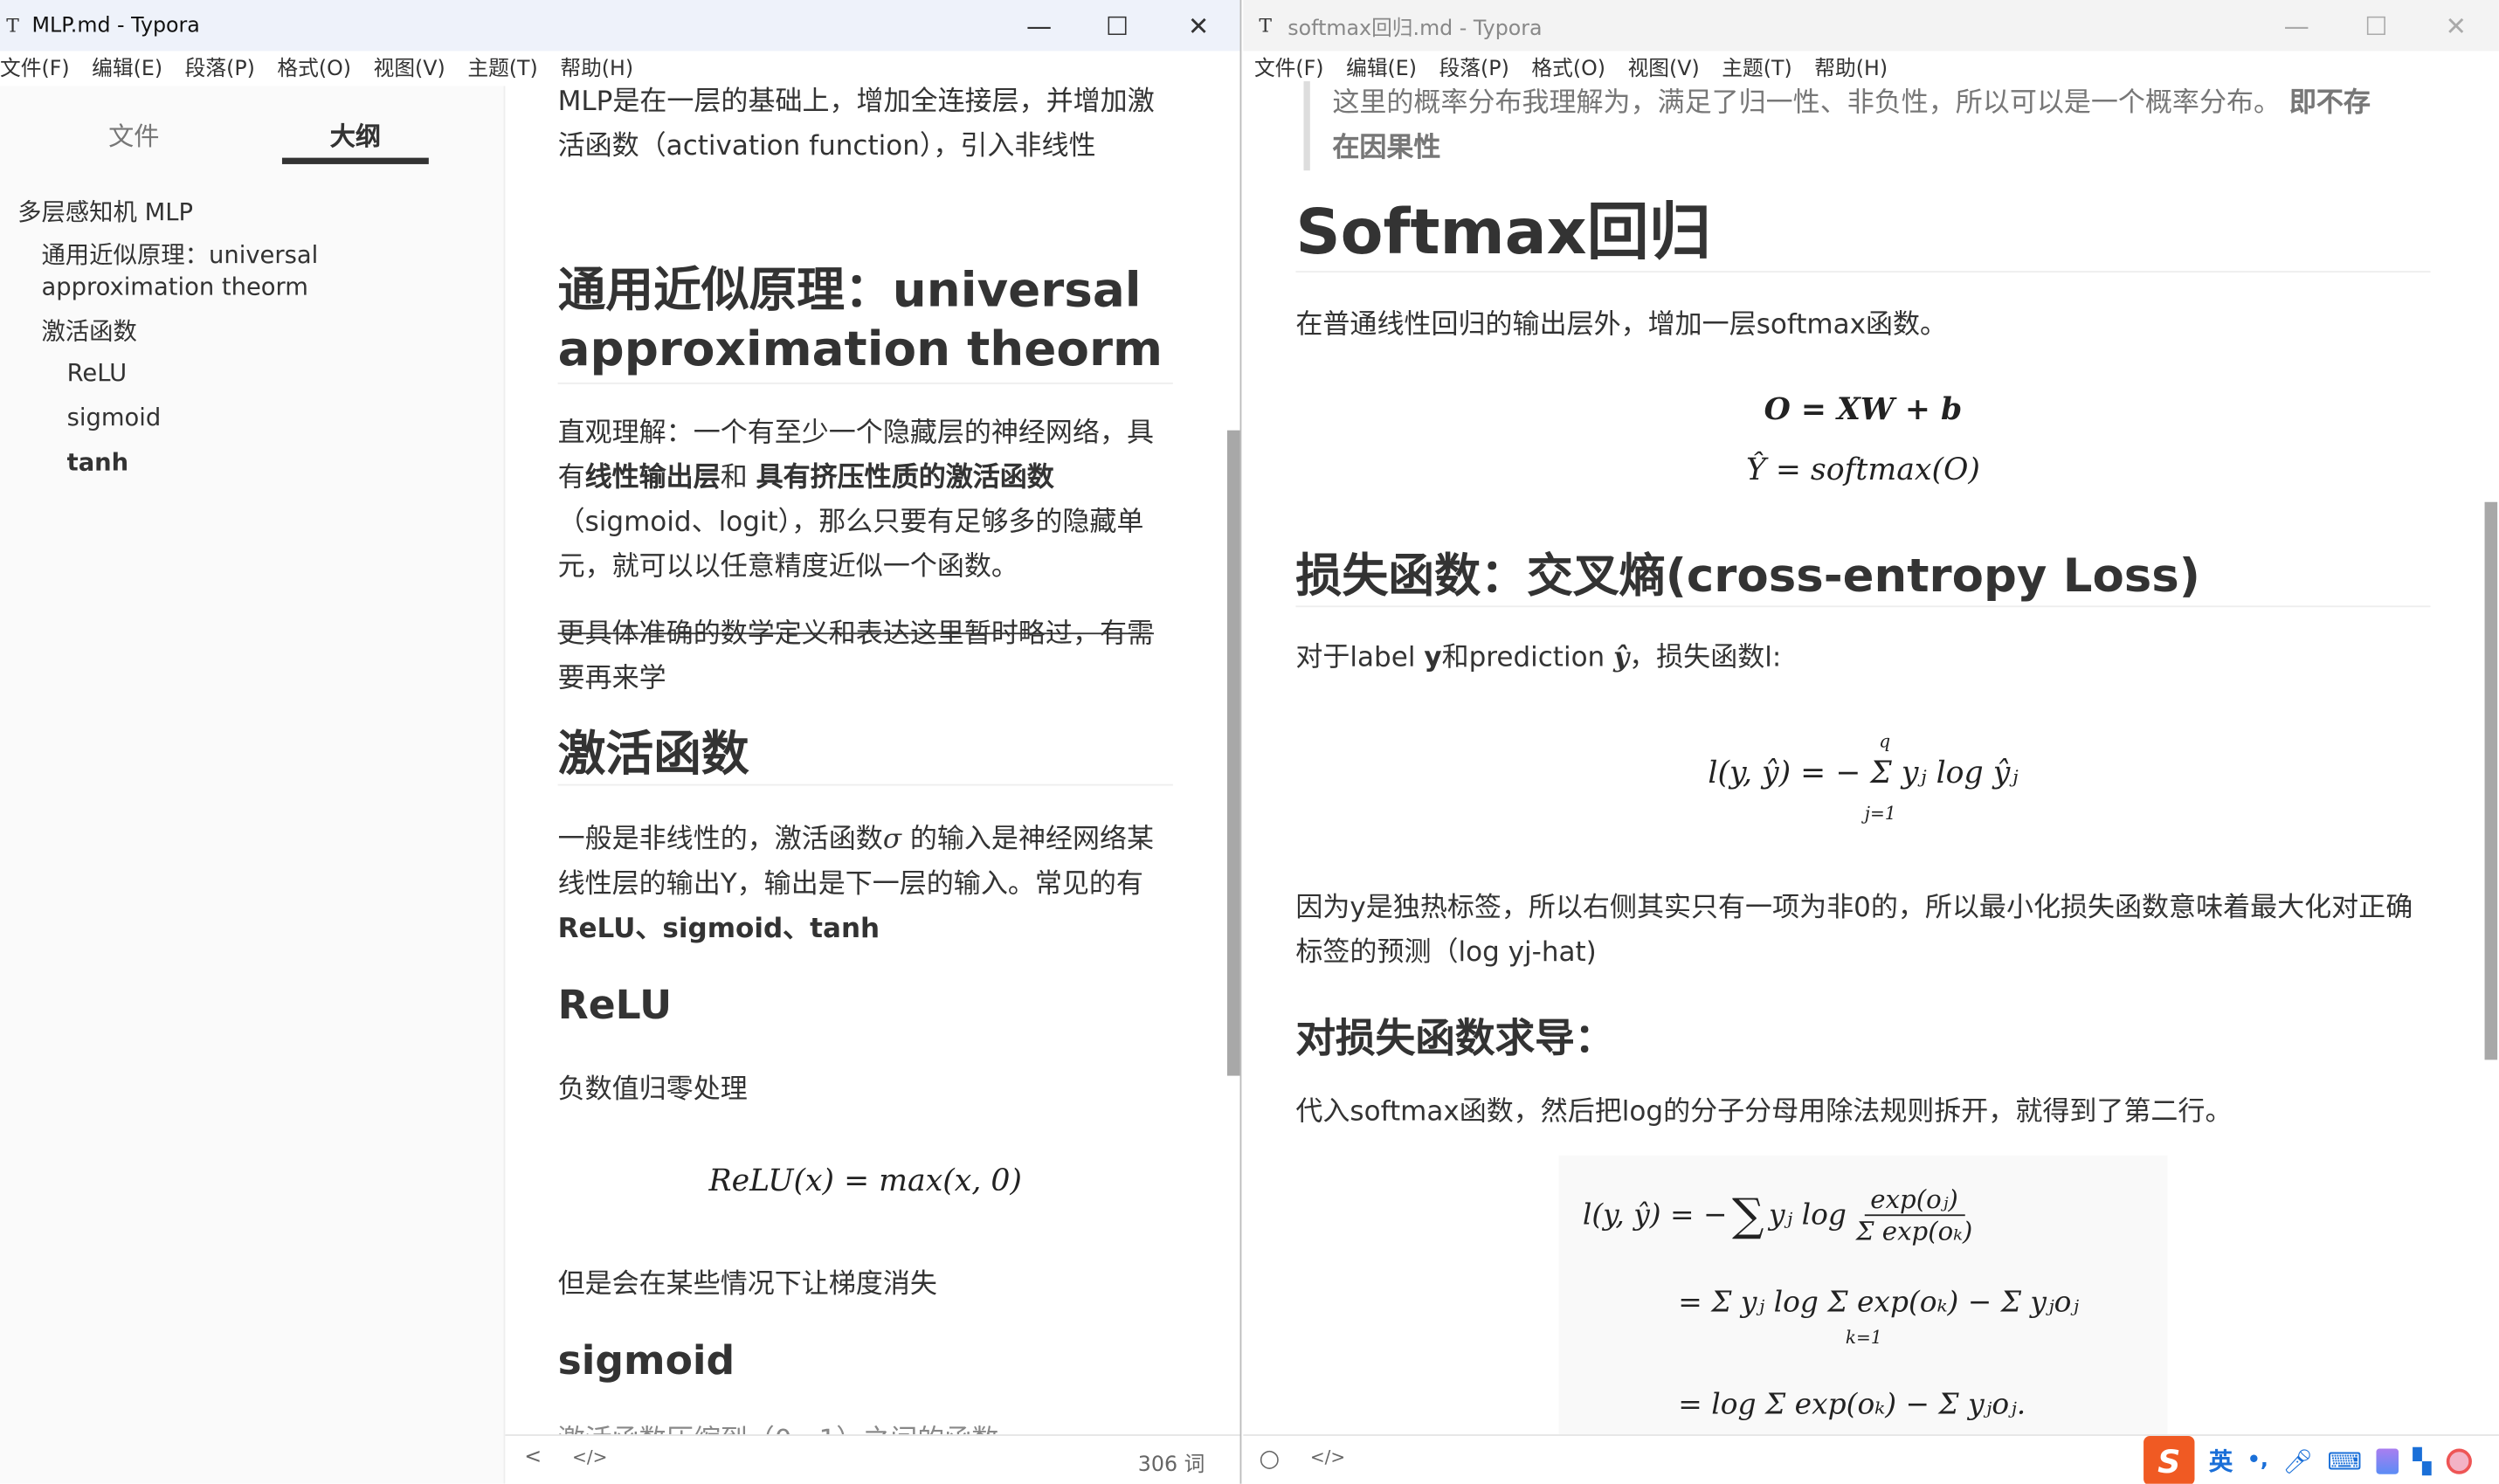 Image resolution: width=2499 pixels, height=1484 pixels. I want to click on derivation-line1: yⱼ log, so click(1808, 1215).